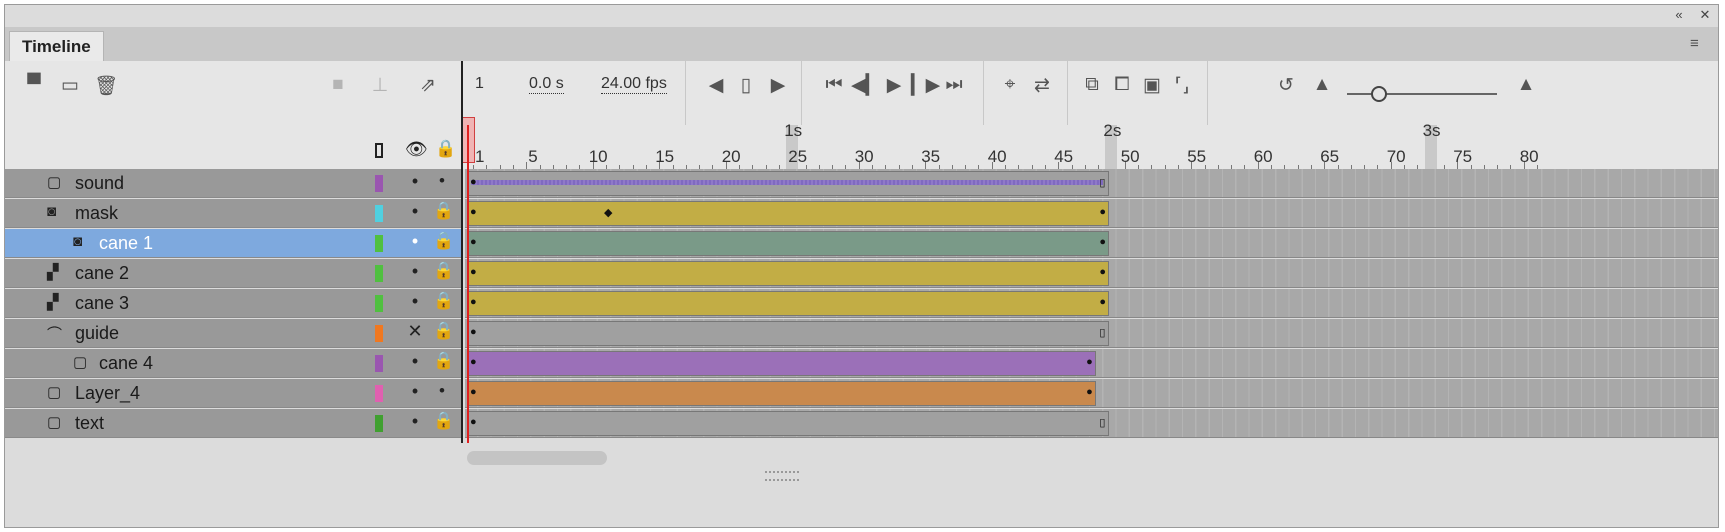 The height and width of the screenshot is (532, 1725). I want to click on layer-name: guide, so click(97, 333).